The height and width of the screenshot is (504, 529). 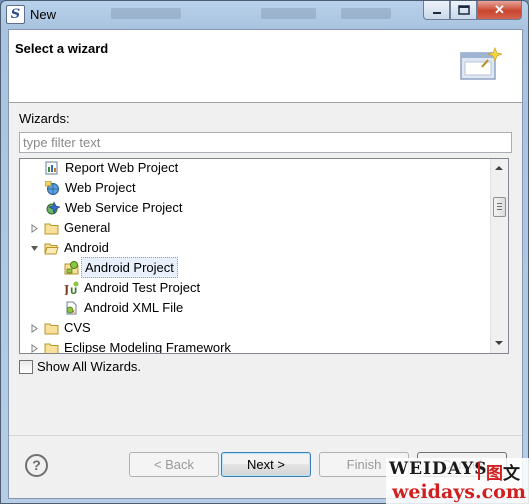 I want to click on window-controls: ✕, so click(x=472, y=10).